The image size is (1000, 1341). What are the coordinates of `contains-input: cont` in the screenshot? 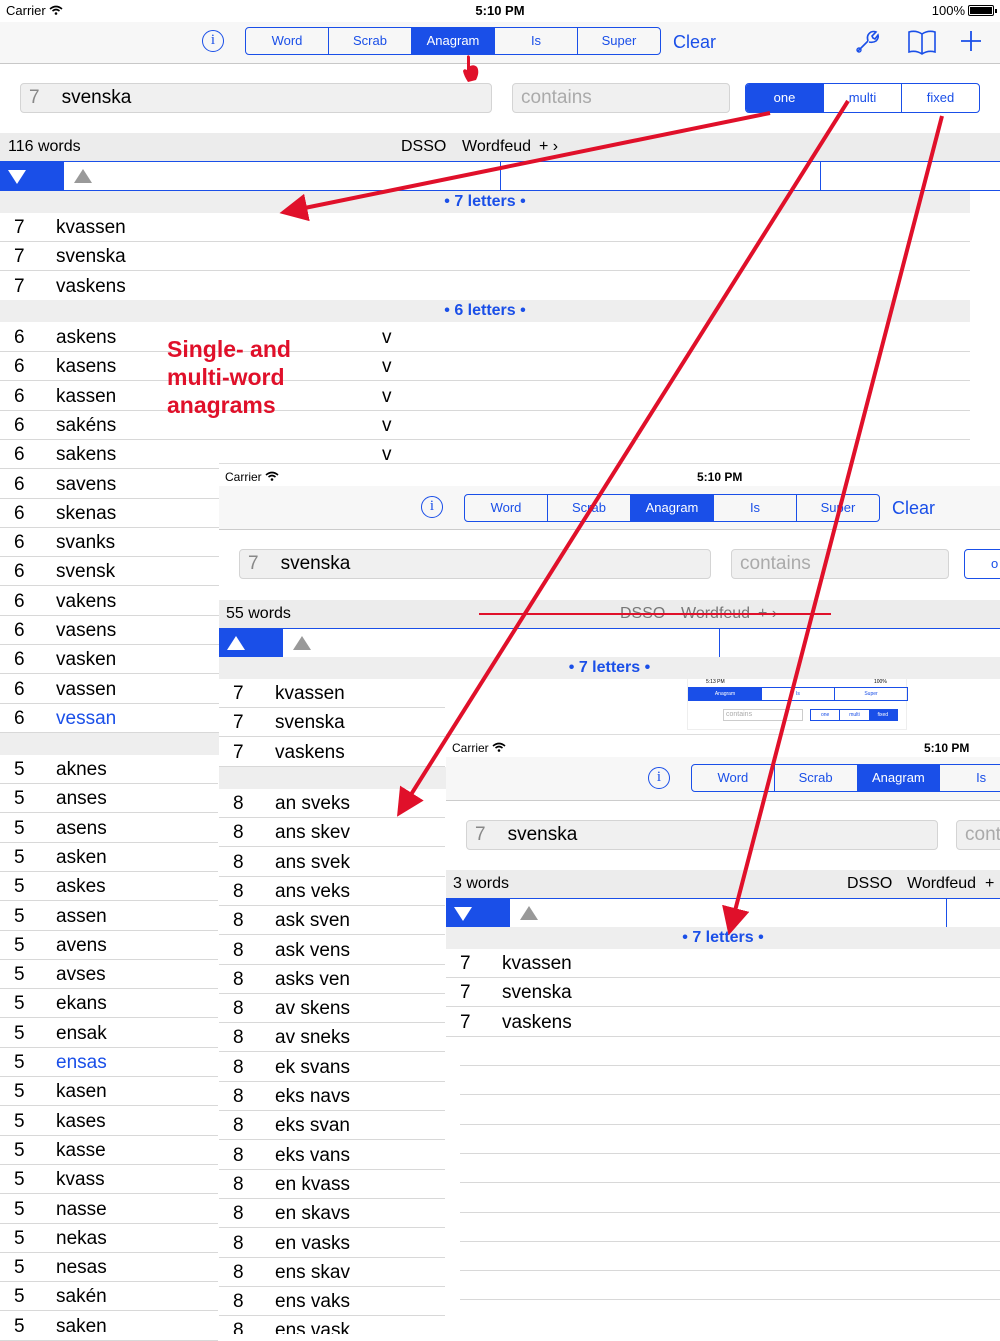 It's located at (978, 835).